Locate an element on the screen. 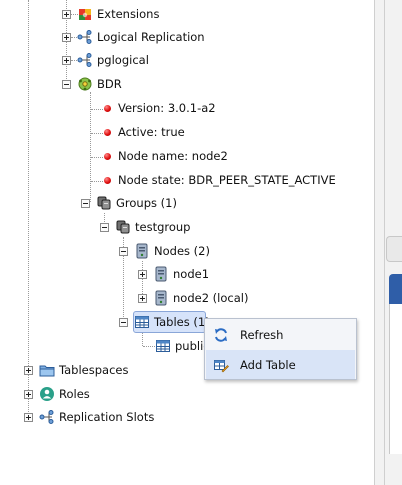 The image size is (402, 485). context-menu-add-table: Add Table is located at coordinates (280, 364).